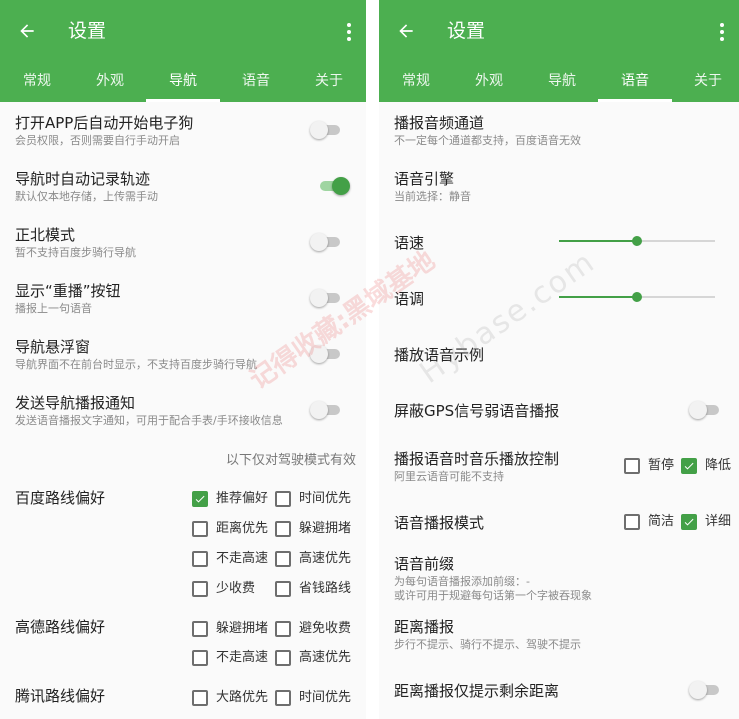 The image size is (739, 719). I want to click on checkbox-distance-first, so click(200, 529).